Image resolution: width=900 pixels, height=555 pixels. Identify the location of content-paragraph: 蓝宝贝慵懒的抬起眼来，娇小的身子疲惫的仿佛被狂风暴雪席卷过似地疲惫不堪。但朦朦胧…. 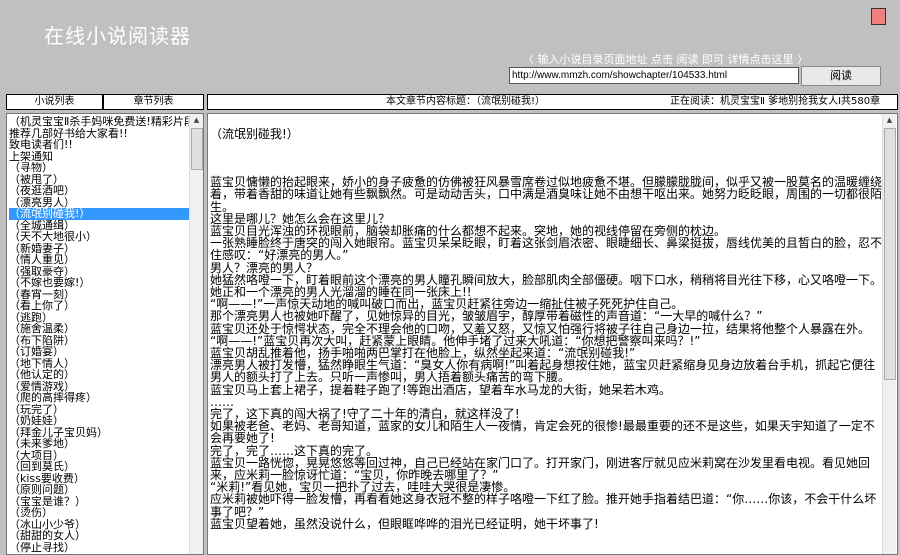
(546, 194).